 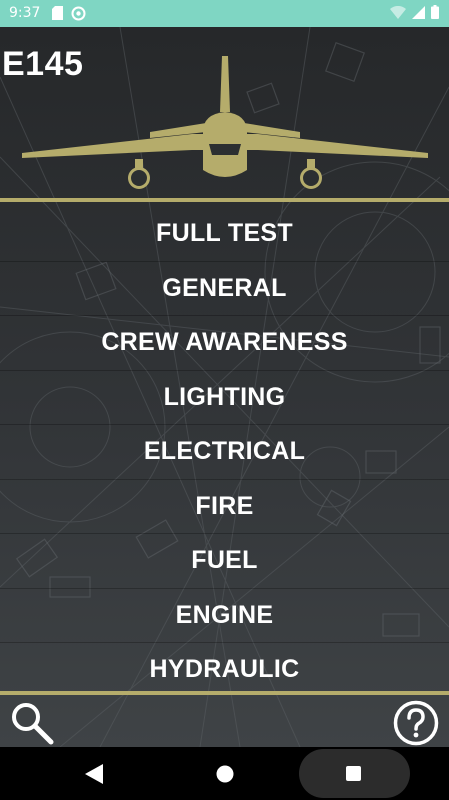 I want to click on recents-button, so click(x=354, y=773).